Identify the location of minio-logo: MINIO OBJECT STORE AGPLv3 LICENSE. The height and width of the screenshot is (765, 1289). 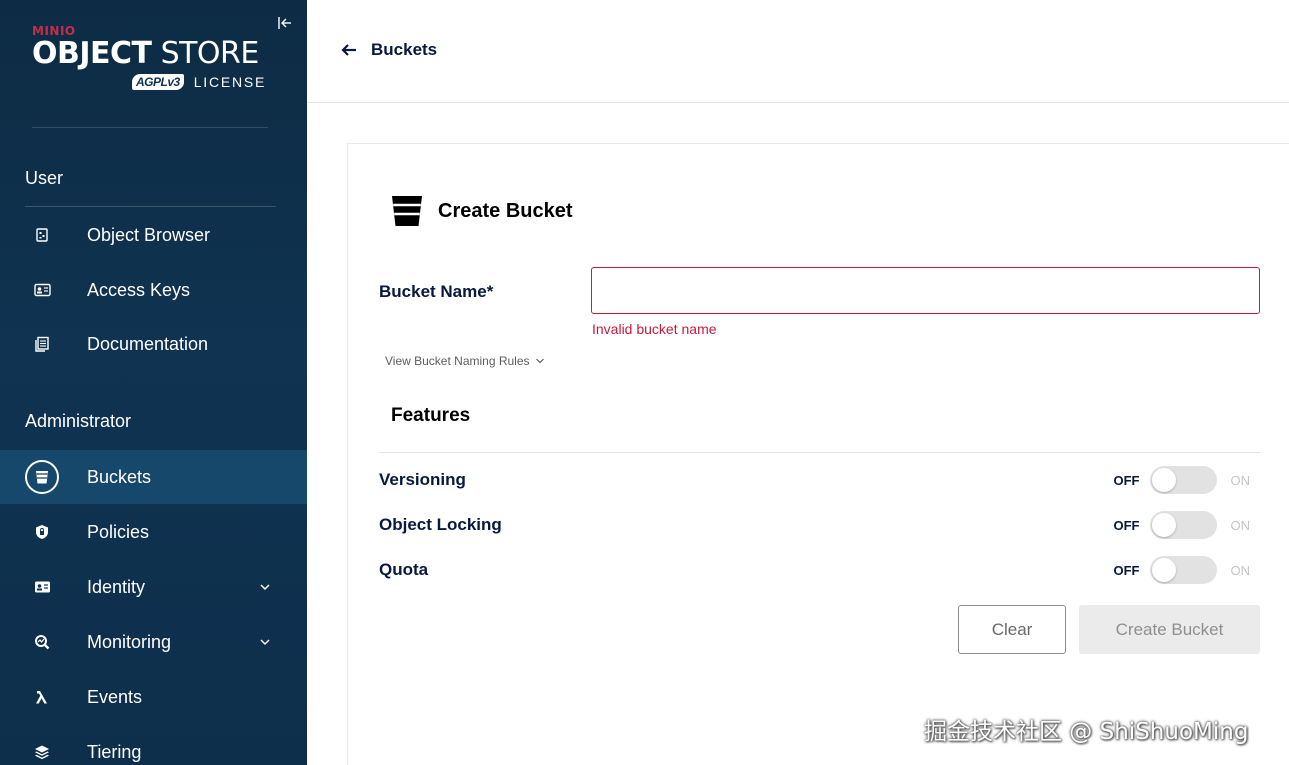
(154, 64).